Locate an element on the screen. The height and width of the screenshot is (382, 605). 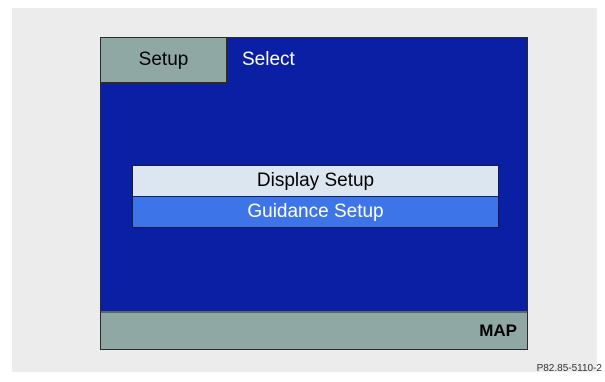
map-button: MAP is located at coordinates (498, 331).